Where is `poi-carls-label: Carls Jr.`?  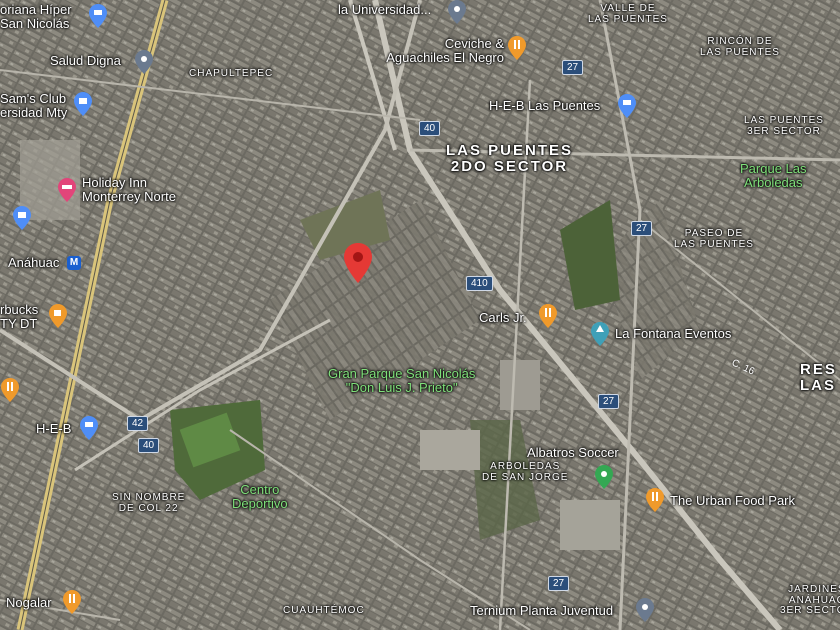 poi-carls-label: Carls Jr. is located at coordinates (503, 317).